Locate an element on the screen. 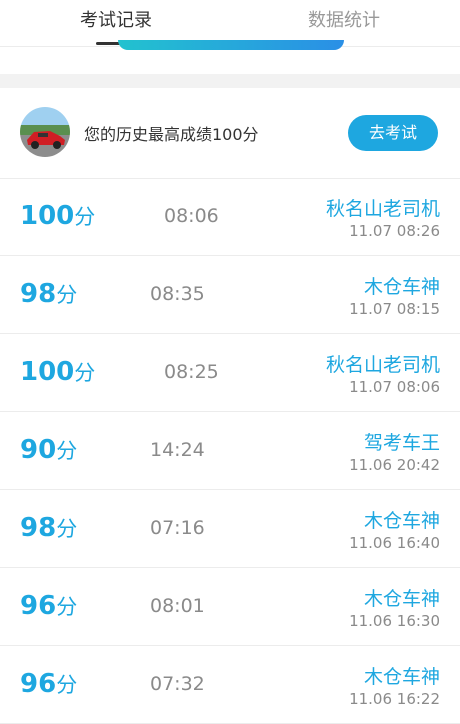 The image size is (460, 724). record-row: 90分 14:24 驾考车王 11.06 20:42 is located at coordinates (230, 451).